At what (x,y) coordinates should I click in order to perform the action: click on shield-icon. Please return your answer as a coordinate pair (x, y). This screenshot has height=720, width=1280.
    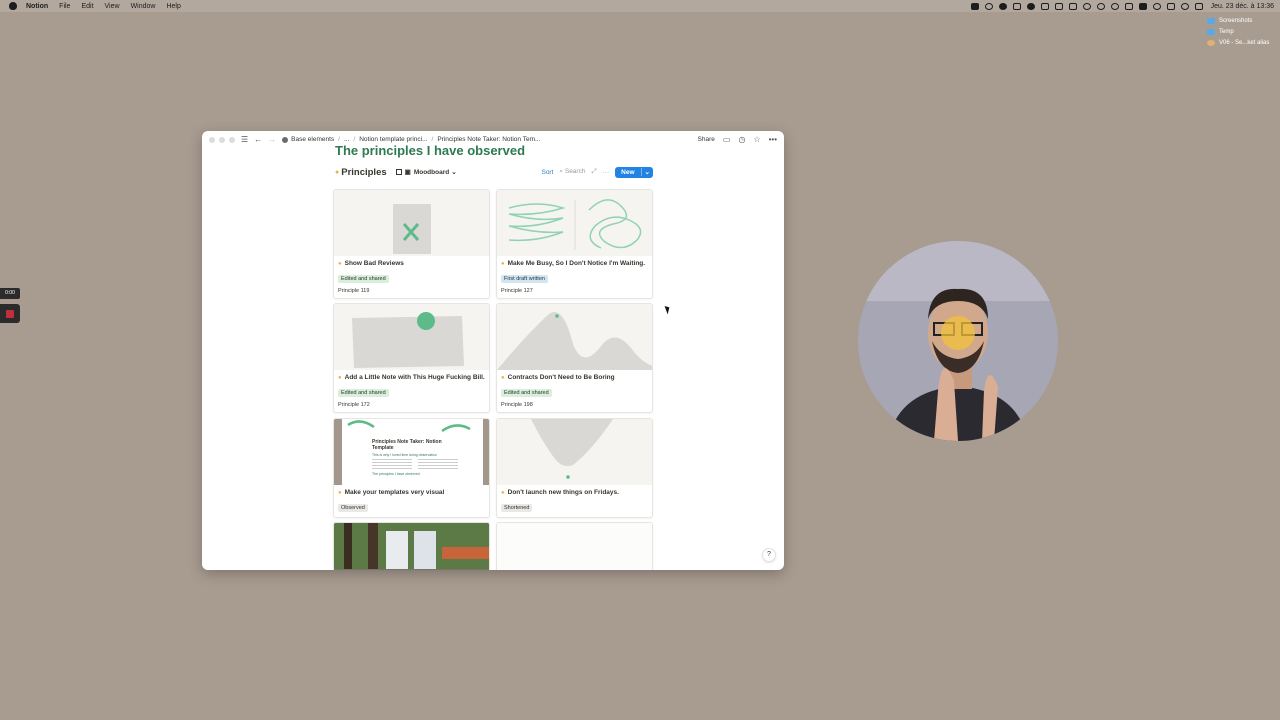
    Looking at the image, I should click on (1128, 6).